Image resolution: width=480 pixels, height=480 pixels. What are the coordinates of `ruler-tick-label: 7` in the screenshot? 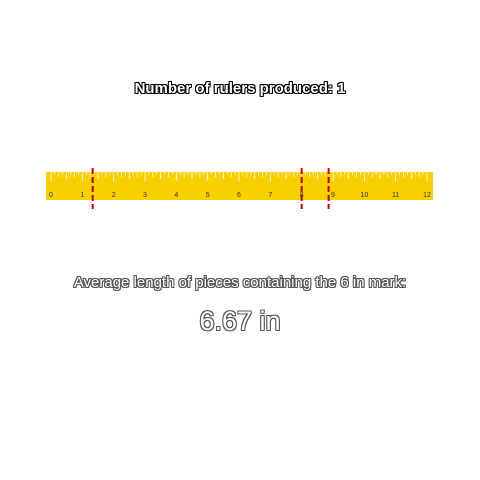 It's located at (270, 195).